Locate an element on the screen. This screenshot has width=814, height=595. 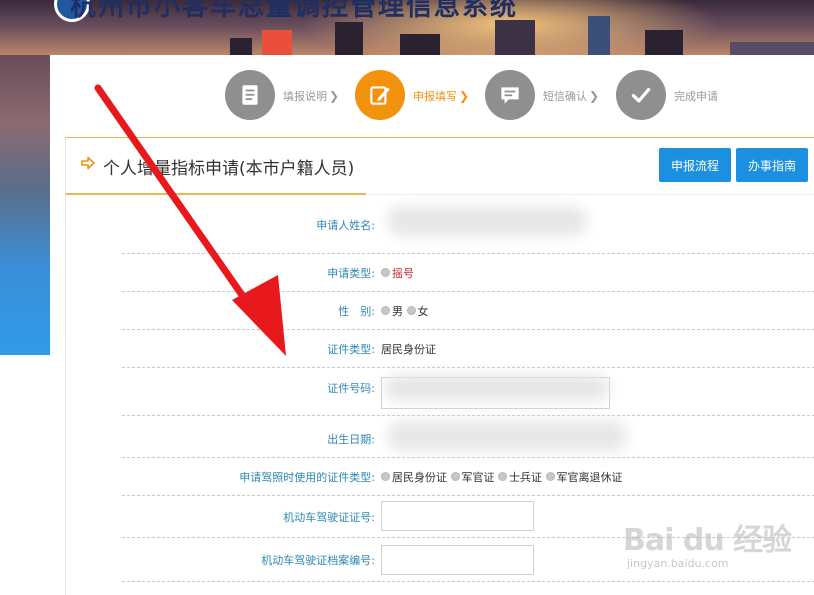
guide-button: 办事指南 is located at coordinates (772, 165).